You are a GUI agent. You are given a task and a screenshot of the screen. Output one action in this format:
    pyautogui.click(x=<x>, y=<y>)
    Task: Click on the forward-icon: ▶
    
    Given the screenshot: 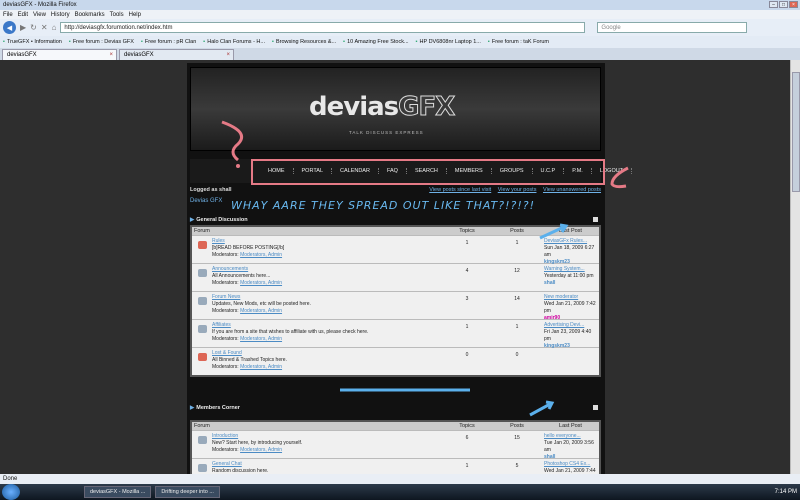 What is the action you would take?
    pyautogui.click(x=23, y=27)
    